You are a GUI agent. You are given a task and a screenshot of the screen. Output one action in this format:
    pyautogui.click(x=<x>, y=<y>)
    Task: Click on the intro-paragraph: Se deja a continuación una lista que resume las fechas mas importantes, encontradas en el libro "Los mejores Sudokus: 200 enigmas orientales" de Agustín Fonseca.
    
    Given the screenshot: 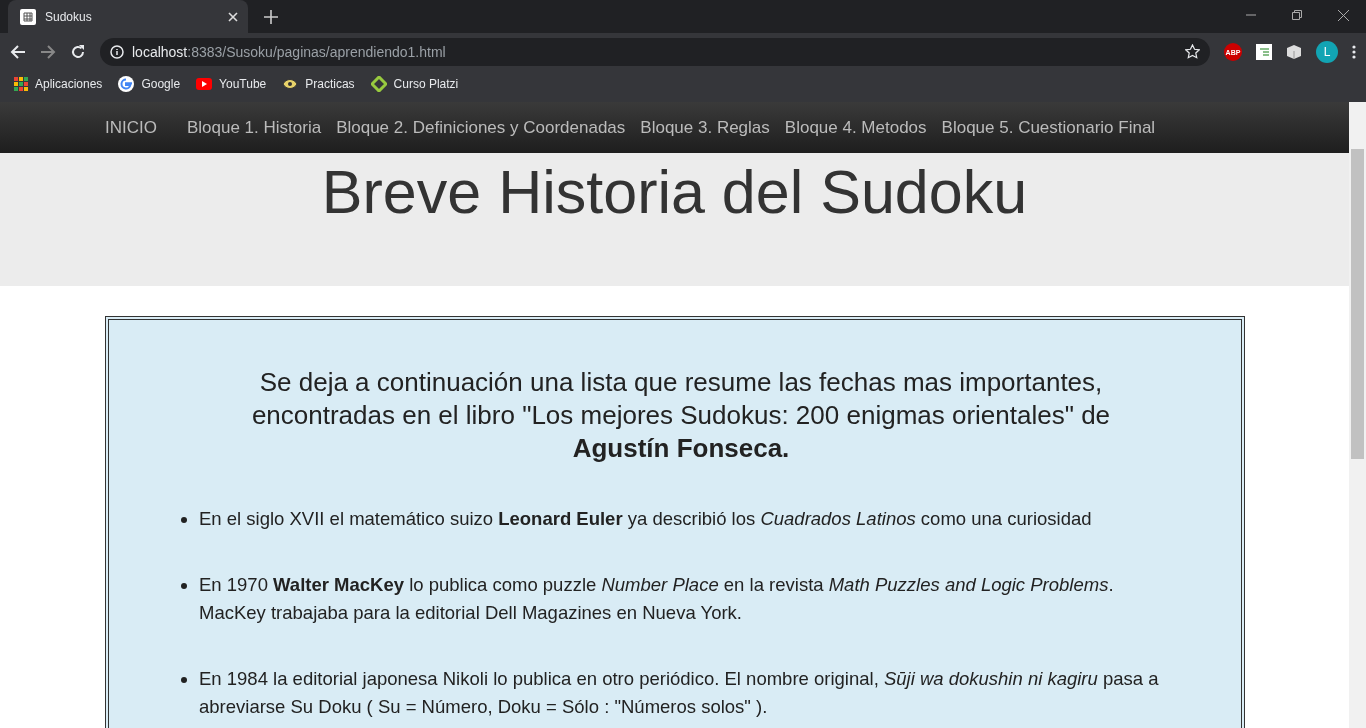 What is the action you would take?
    pyautogui.click(x=681, y=415)
    